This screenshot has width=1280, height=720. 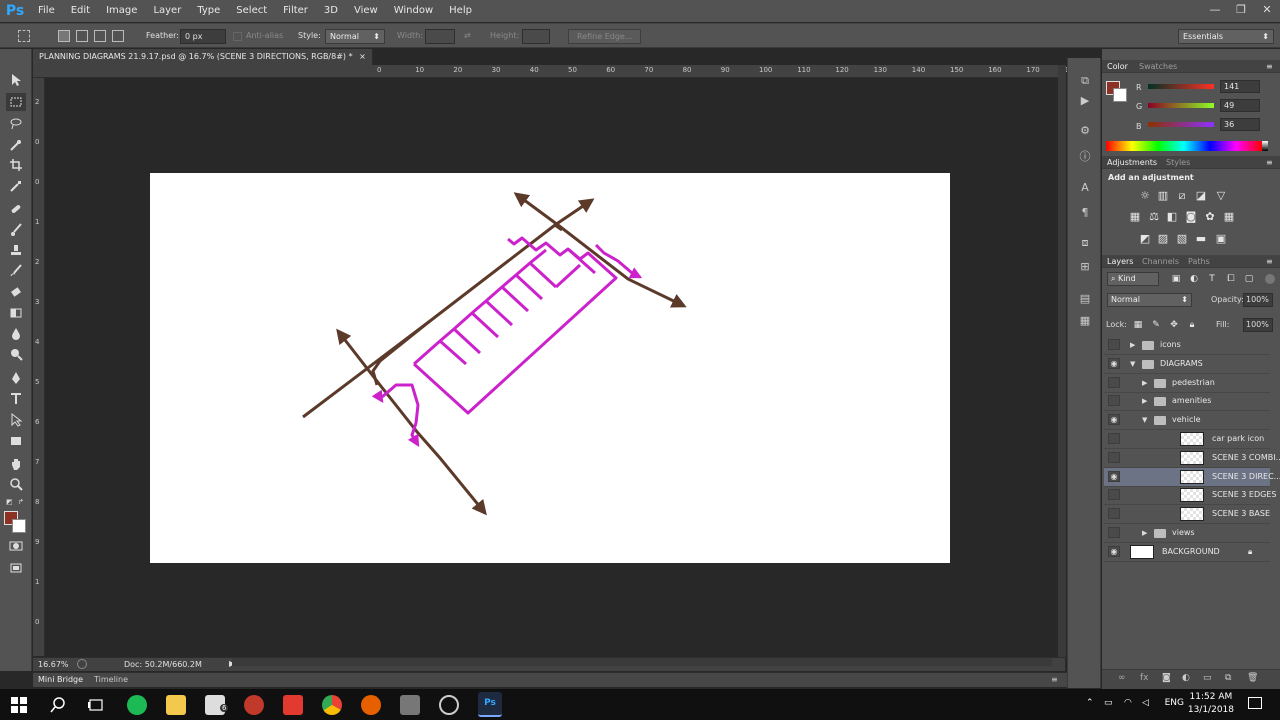 I want to click on screen-mode-icon, so click(x=16, y=568).